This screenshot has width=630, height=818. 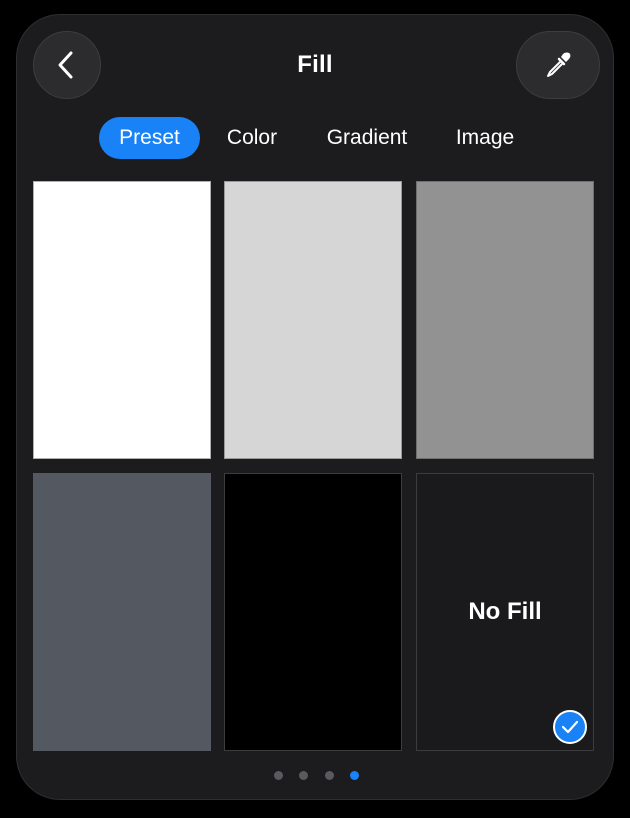 I want to click on swatch-no-fill: No Fill, so click(x=505, y=612).